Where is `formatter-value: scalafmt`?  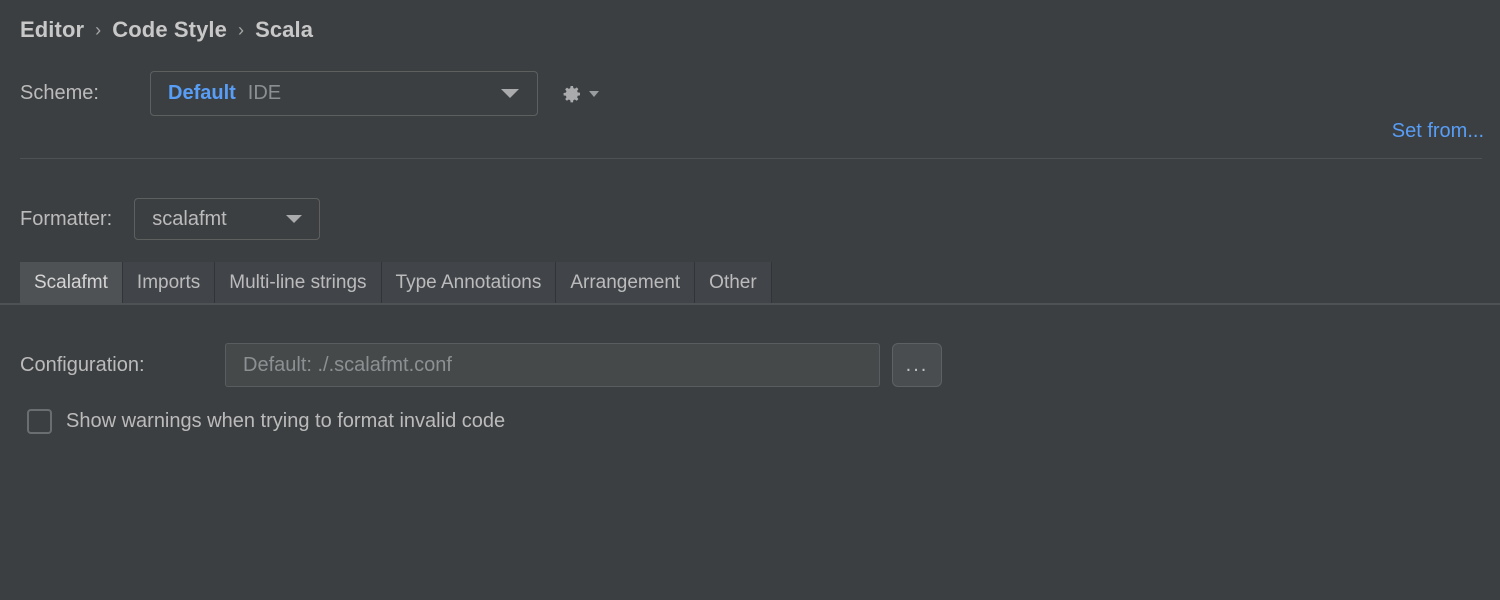
formatter-value: scalafmt is located at coordinates (189, 218).